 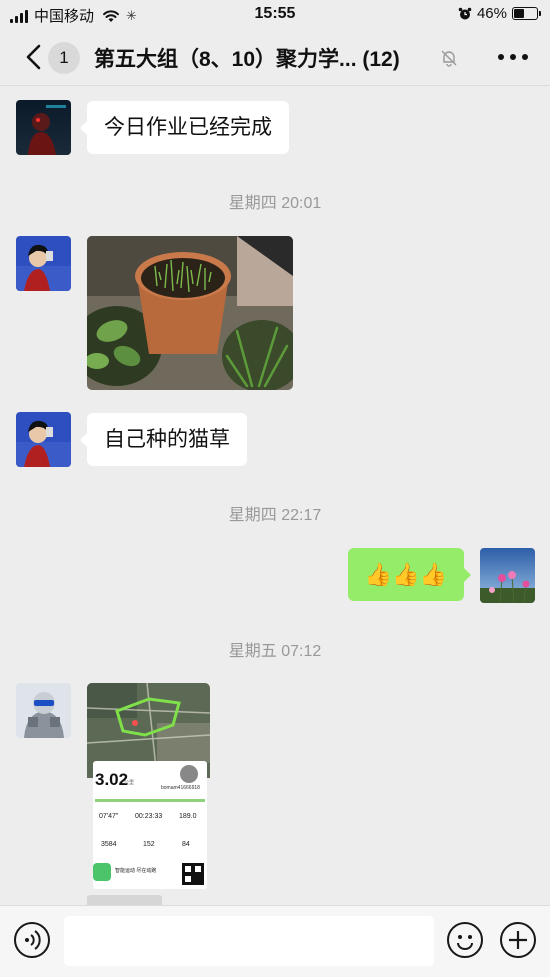 I want to click on run-distance-unit: 公里, so click(x=129, y=783).